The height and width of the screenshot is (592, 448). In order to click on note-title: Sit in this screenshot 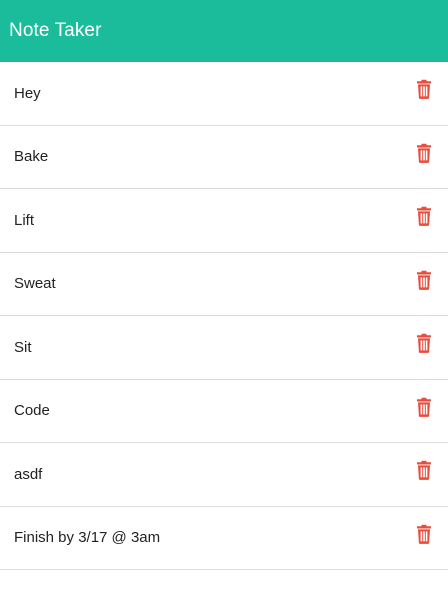, I will do `click(23, 347)`.